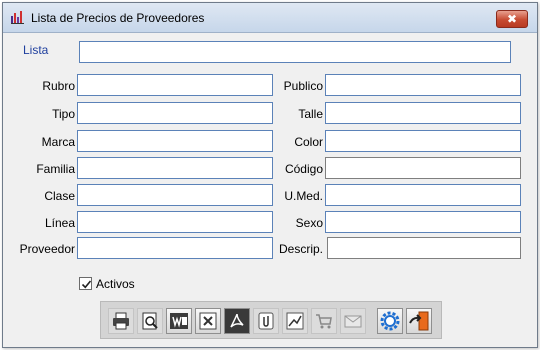 This screenshot has height=350, width=540. What do you see at coordinates (295, 52) in the screenshot?
I see `lista-input` at bounding box center [295, 52].